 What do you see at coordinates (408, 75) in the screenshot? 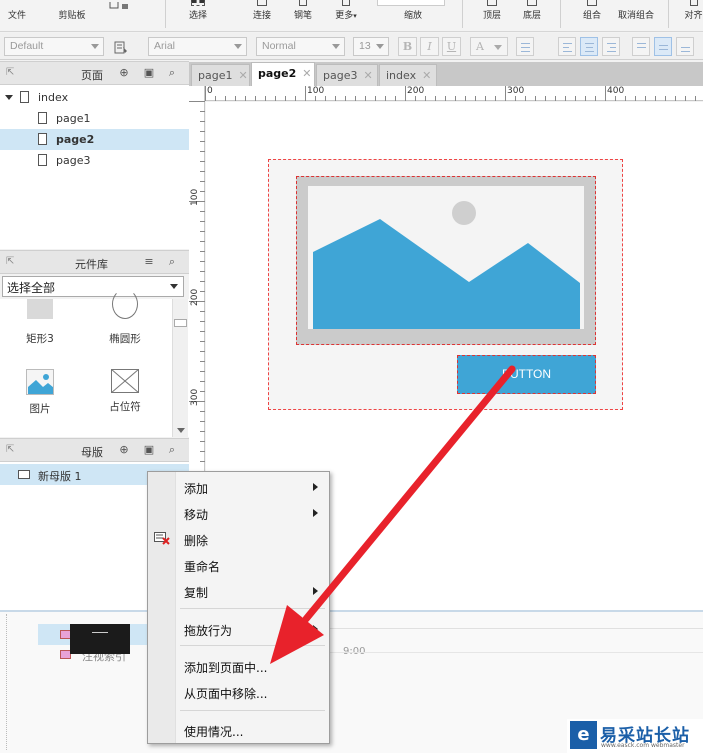
I see `tab-index: index ✕` at bounding box center [408, 75].